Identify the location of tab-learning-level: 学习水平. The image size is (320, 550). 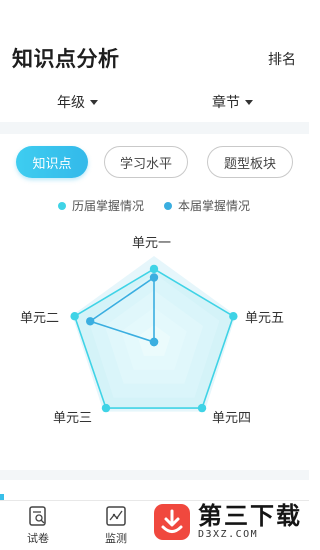
(146, 162).